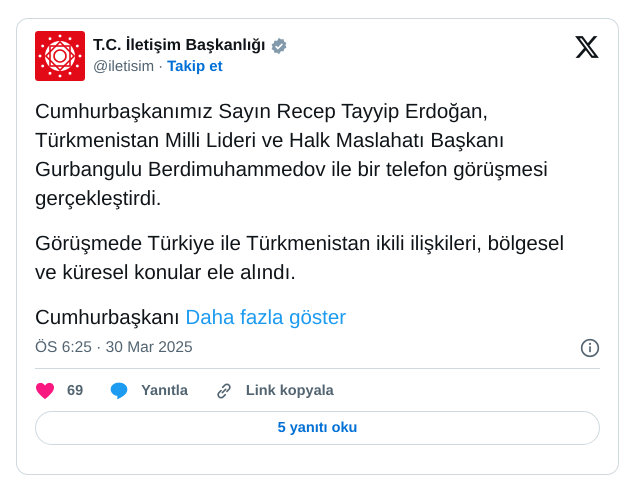 The width and height of the screenshot is (633, 495). What do you see at coordinates (75, 391) in the screenshot?
I see `action-label: 69` at bounding box center [75, 391].